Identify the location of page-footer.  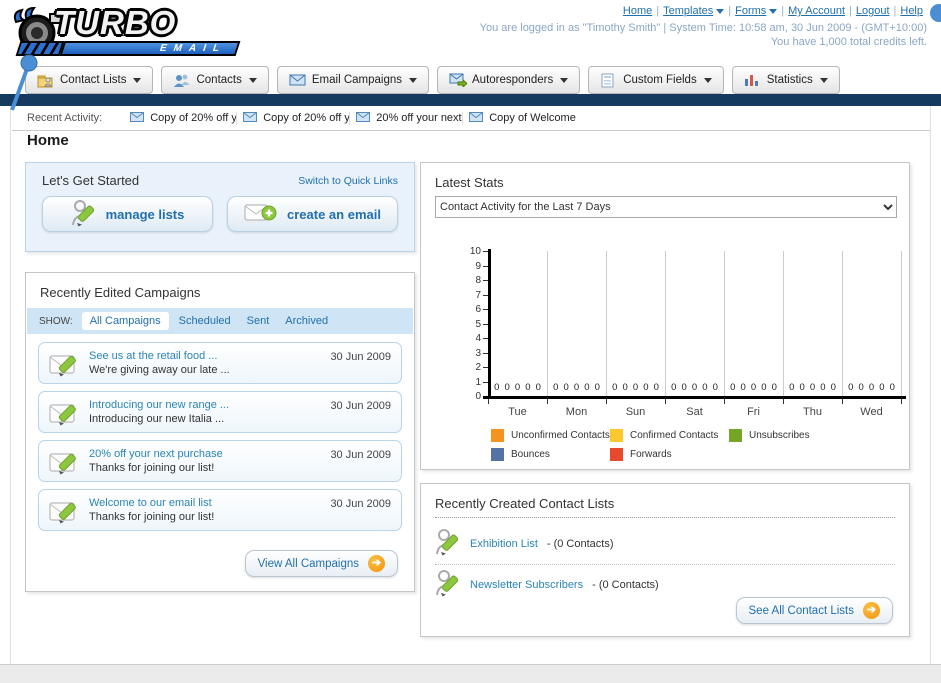
(470, 673).